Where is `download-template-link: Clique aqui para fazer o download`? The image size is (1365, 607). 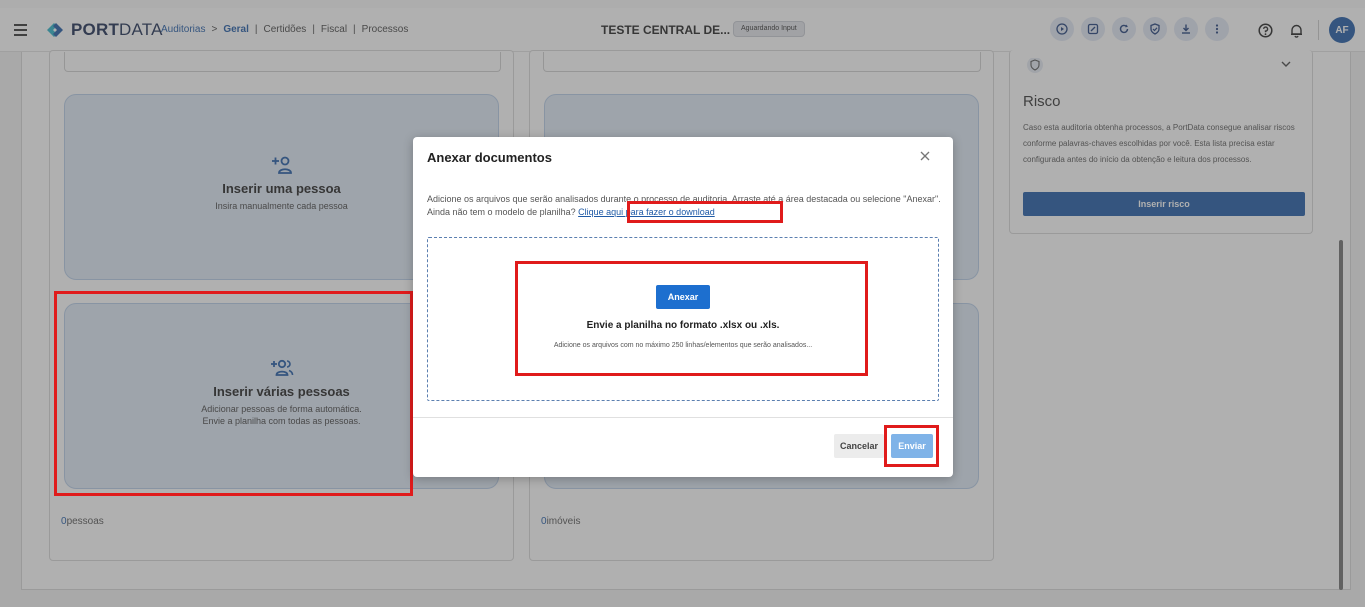
download-template-link: Clique aqui para fazer o download is located at coordinates (646, 212).